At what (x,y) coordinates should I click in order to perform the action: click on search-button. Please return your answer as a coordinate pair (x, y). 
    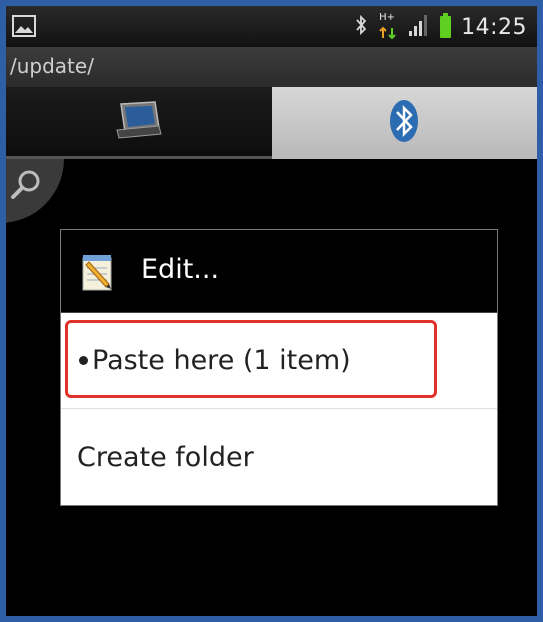
    Looking at the image, I should click on (35, 191).